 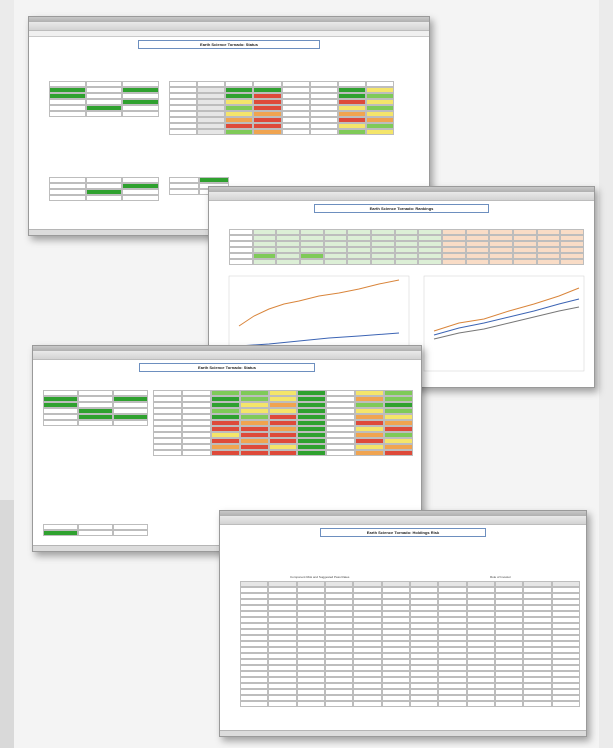 I want to click on chart-right-frame, so click(x=504, y=323).